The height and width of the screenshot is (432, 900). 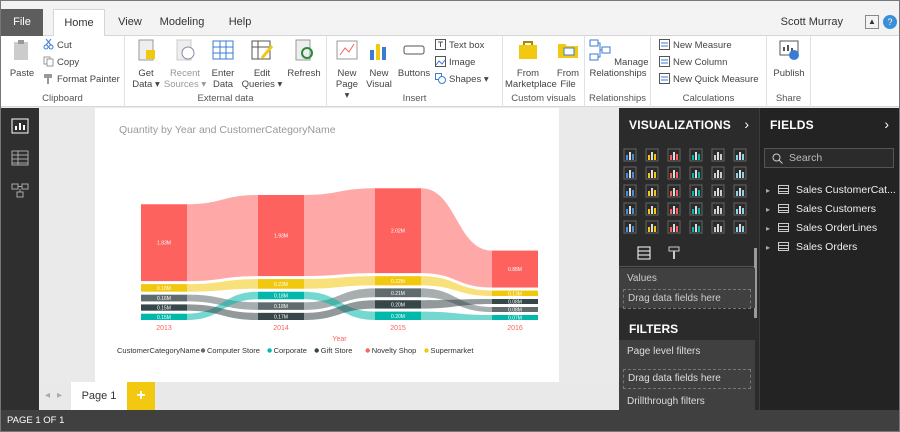 I want to click on field-table-item: ▸ Sales Orders, so click(x=811, y=247).